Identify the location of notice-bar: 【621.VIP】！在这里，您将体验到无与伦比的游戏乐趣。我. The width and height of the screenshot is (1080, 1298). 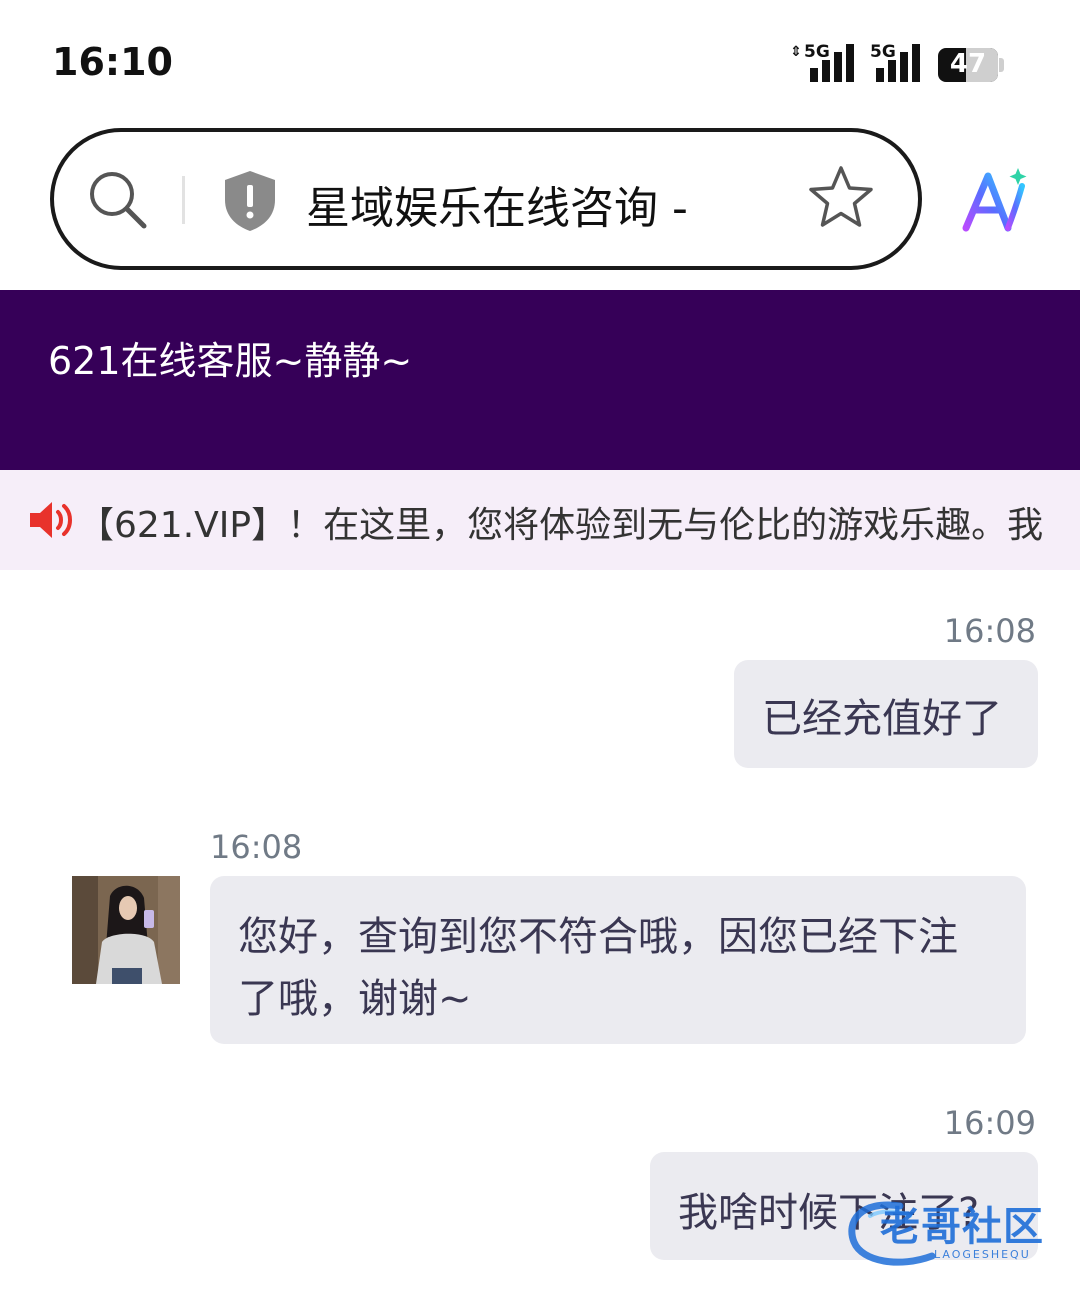
(540, 520).